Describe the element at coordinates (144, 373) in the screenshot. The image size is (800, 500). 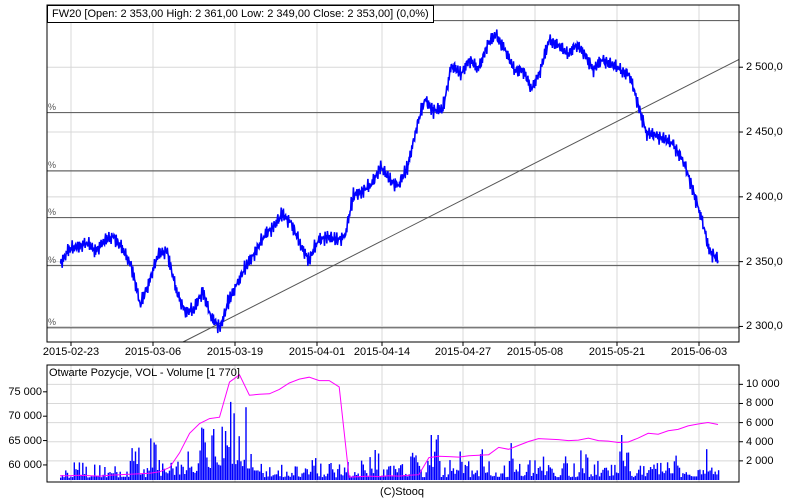
I see `volume-panel-title: Otwarte Pozycje, VOL - Volume [1 770]` at that location.